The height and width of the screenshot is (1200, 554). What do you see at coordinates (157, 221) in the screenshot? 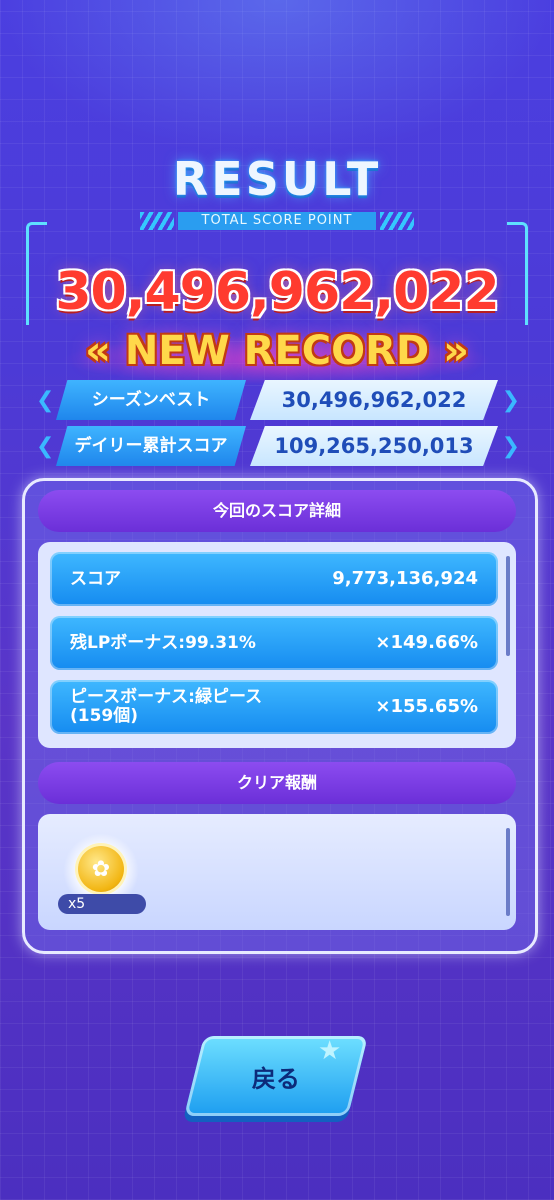
I see `stripe-decoration-left` at bounding box center [157, 221].